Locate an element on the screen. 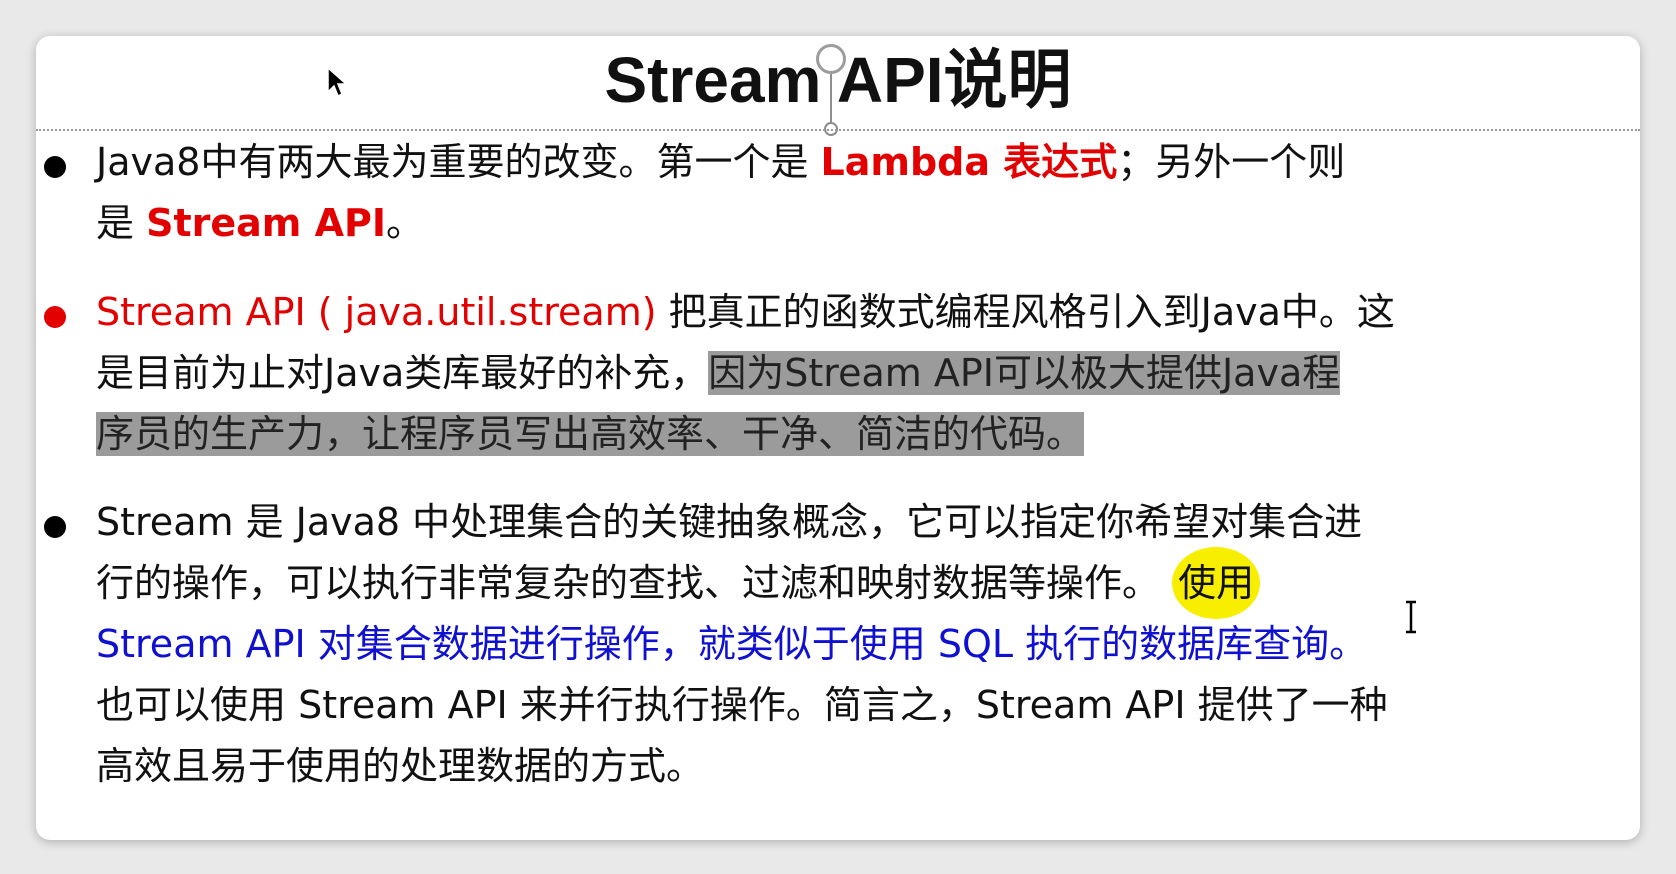 The width and height of the screenshot is (1676, 874). text: Java8中有两大最为重要的改变。第一个是 is located at coordinates (458, 162).